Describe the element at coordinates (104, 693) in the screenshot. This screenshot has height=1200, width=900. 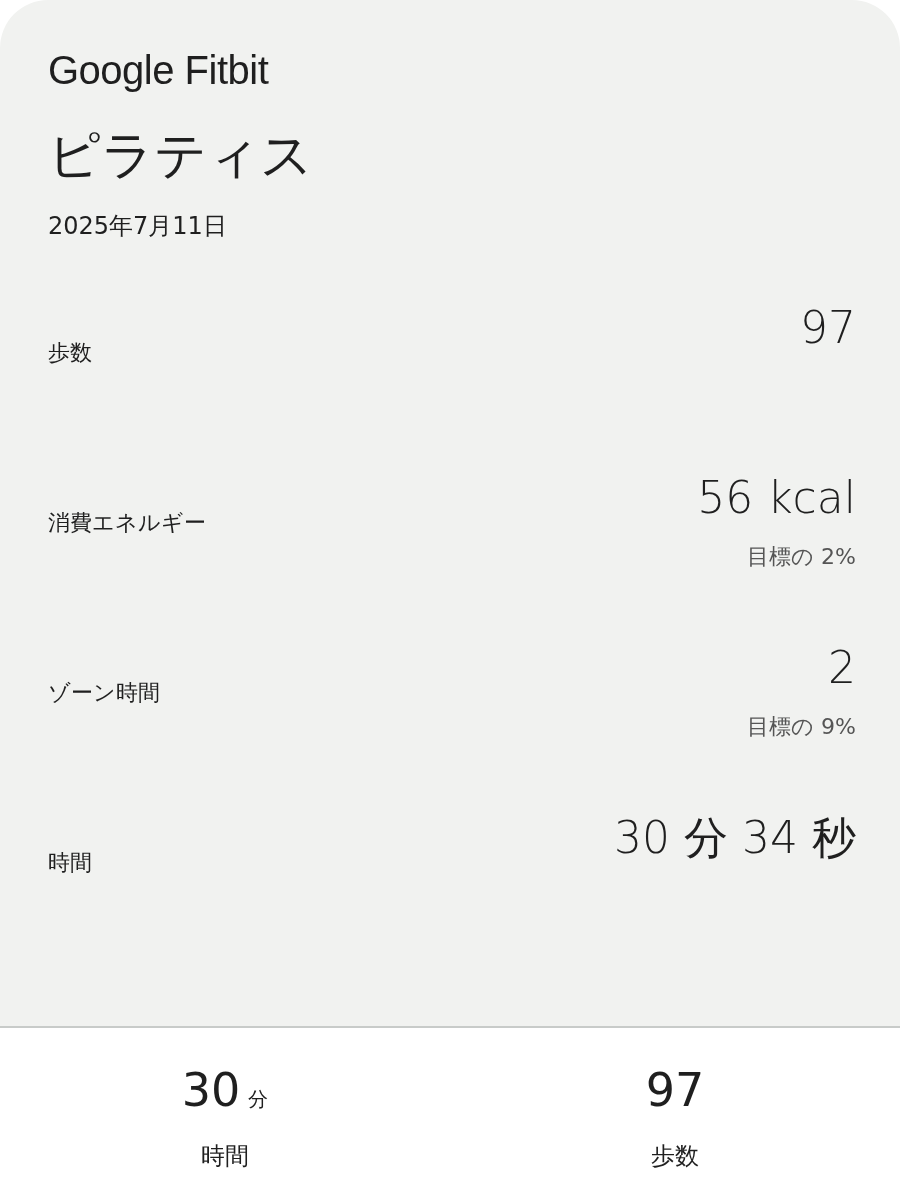
I see `metric-label: ゾーン時間` at that location.